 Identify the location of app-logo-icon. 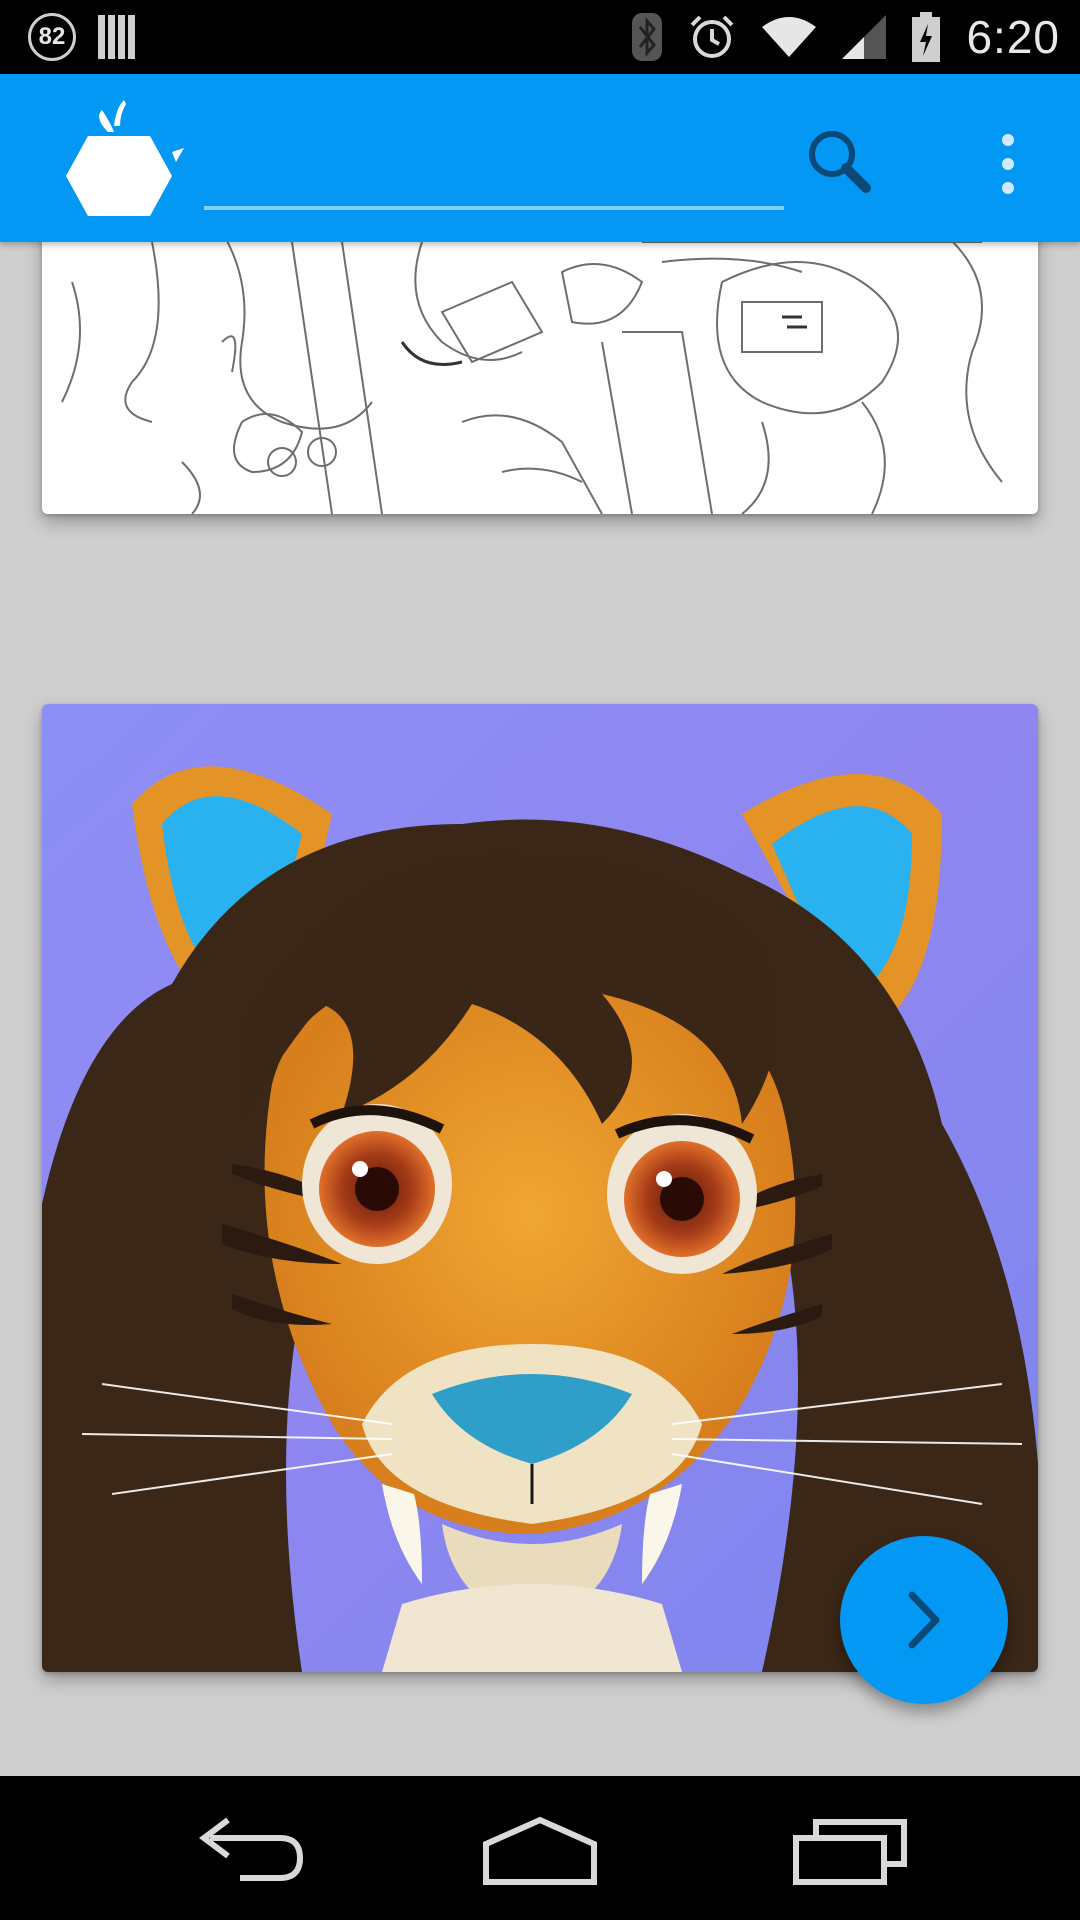
(119, 161).